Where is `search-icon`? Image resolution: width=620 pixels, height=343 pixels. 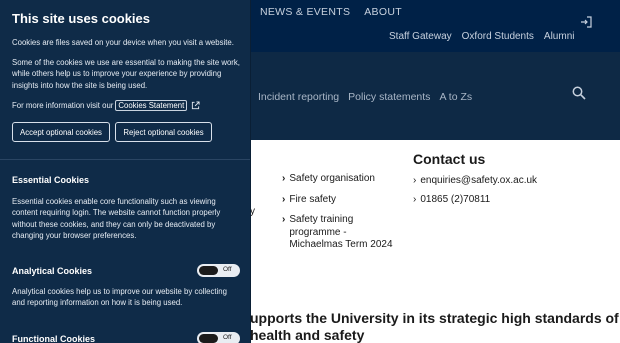 search-icon is located at coordinates (579, 93).